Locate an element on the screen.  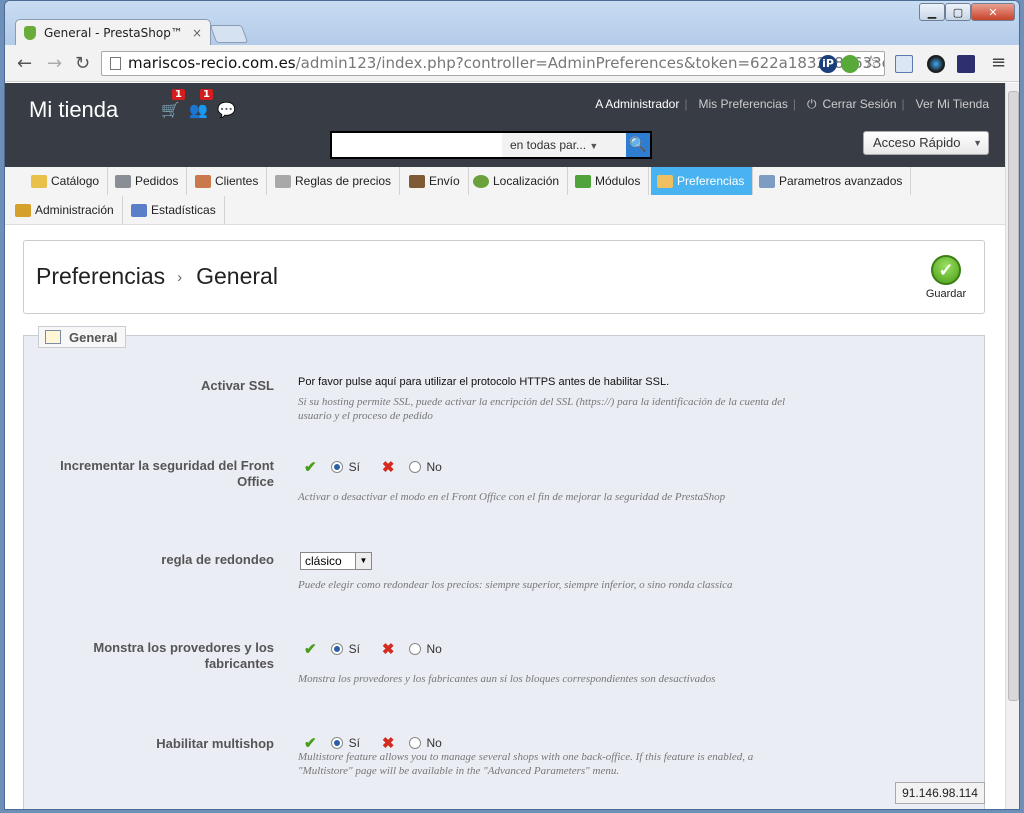
breadcrumb-parent: Preferencias is located at coordinates (100, 276).